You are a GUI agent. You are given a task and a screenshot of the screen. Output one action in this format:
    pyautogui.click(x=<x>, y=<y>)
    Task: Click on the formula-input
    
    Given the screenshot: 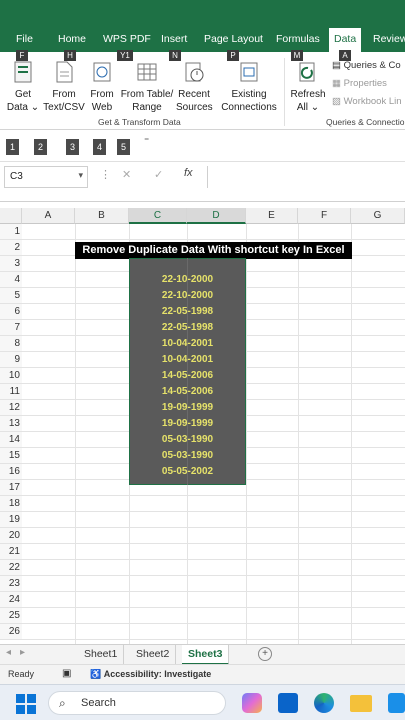 What is the action you would take?
    pyautogui.click(x=306, y=177)
    